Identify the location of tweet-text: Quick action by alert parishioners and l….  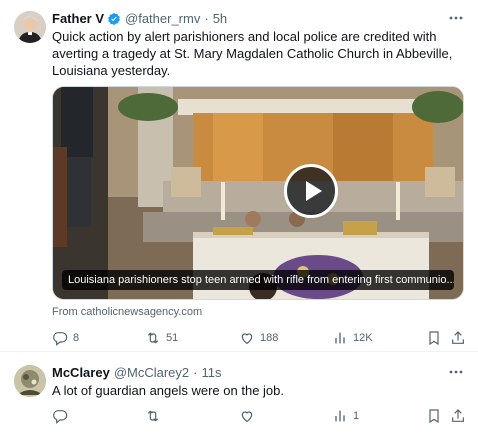
(252, 53).